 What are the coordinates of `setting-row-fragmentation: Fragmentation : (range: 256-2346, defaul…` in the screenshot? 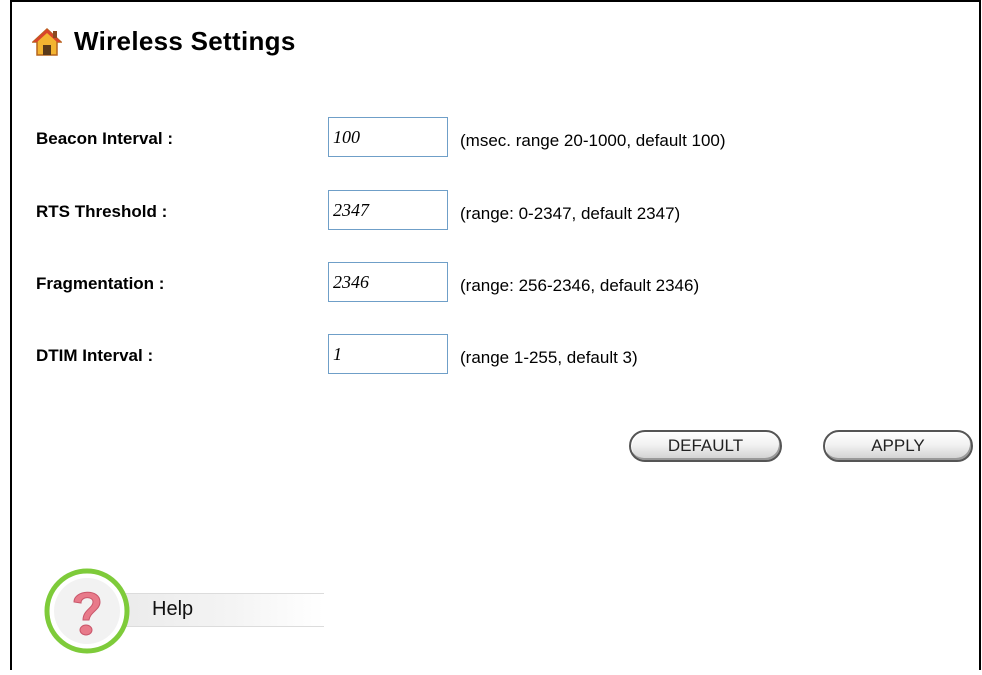 It's located at (491, 284).